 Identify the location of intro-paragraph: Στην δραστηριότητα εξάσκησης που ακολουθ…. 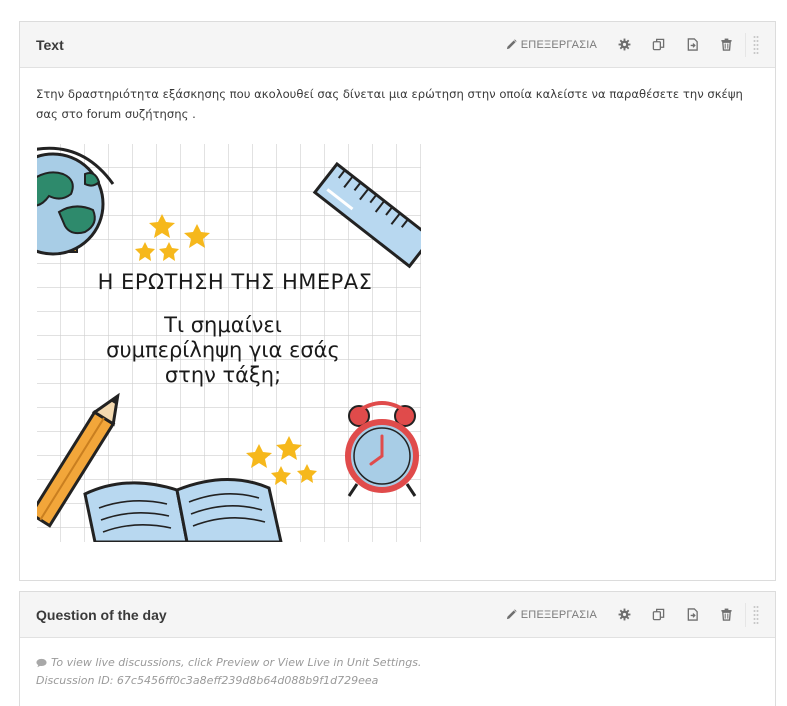
(389, 104).